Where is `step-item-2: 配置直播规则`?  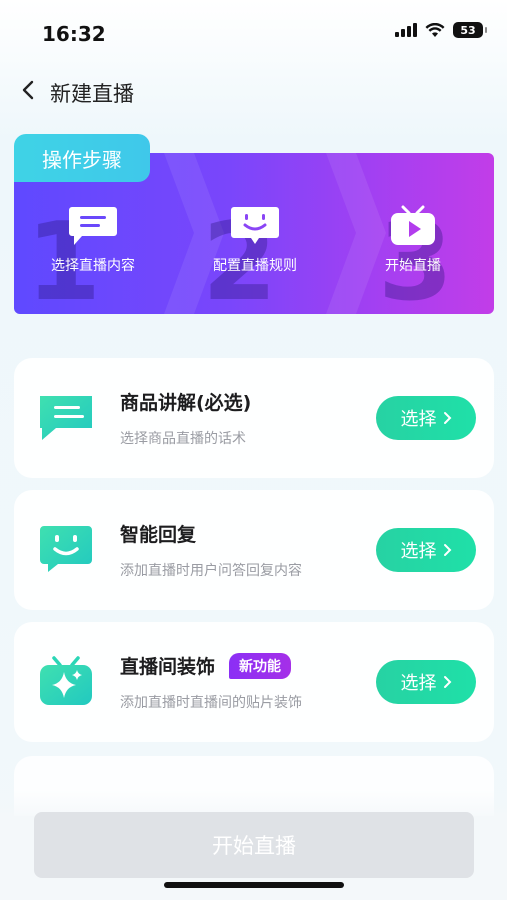 step-item-2: 配置直播规则 is located at coordinates (255, 240).